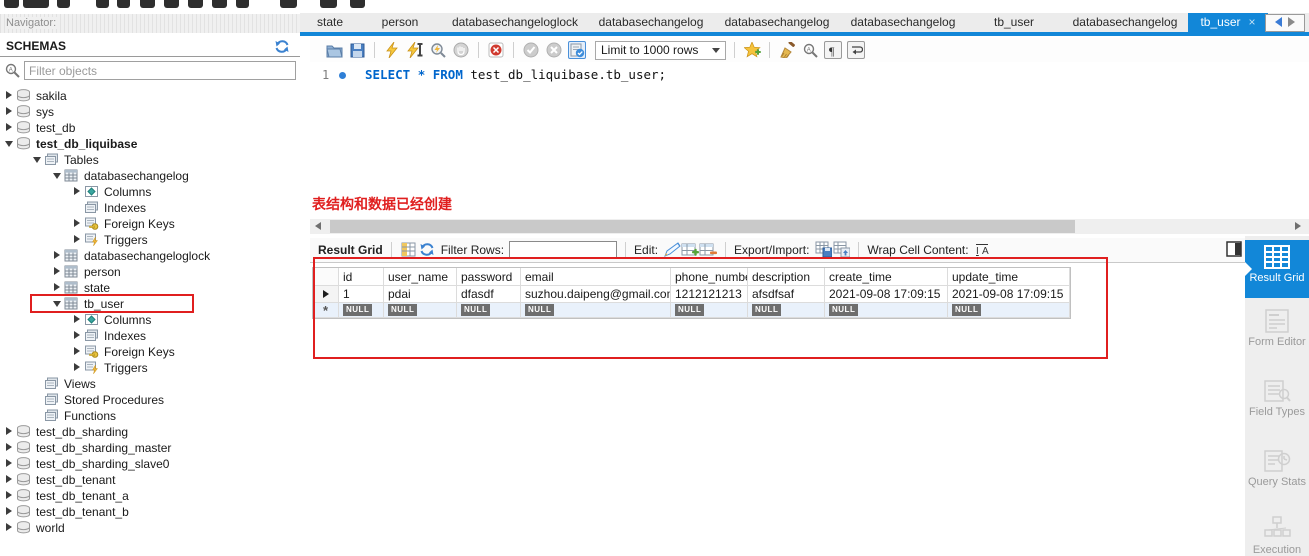  What do you see at coordinates (150, 96) in the screenshot?
I see `tree-item-sakila: sakila` at bounding box center [150, 96].